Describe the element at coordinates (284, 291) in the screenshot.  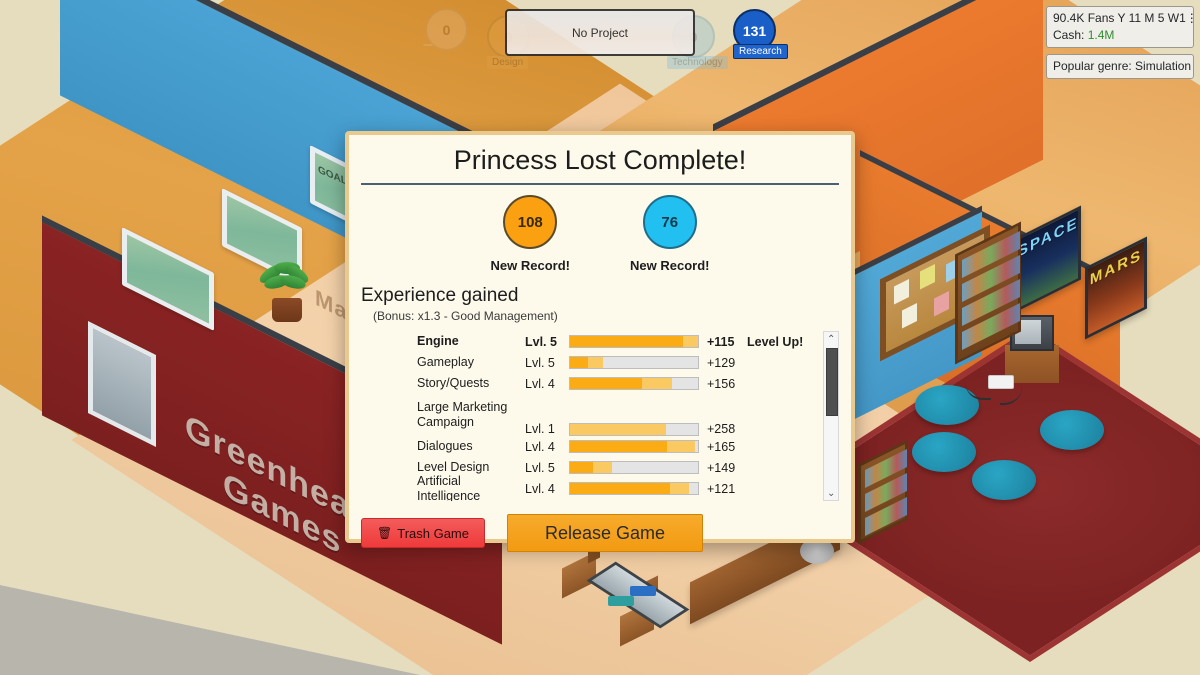
I see `potted-plant` at that location.